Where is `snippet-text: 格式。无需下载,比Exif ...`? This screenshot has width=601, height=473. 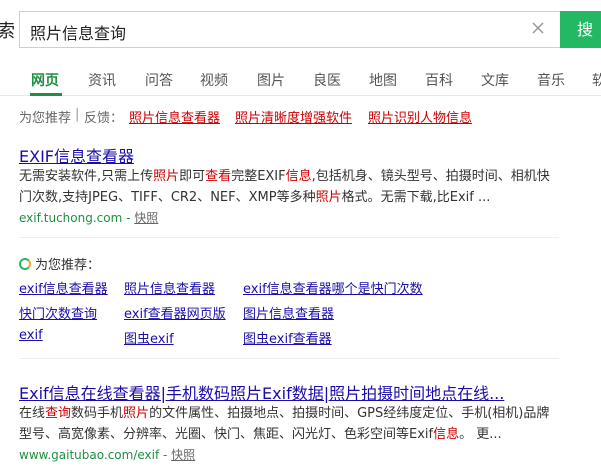 snippet-text: 格式。无需下载,比Exif ... is located at coordinates (416, 197).